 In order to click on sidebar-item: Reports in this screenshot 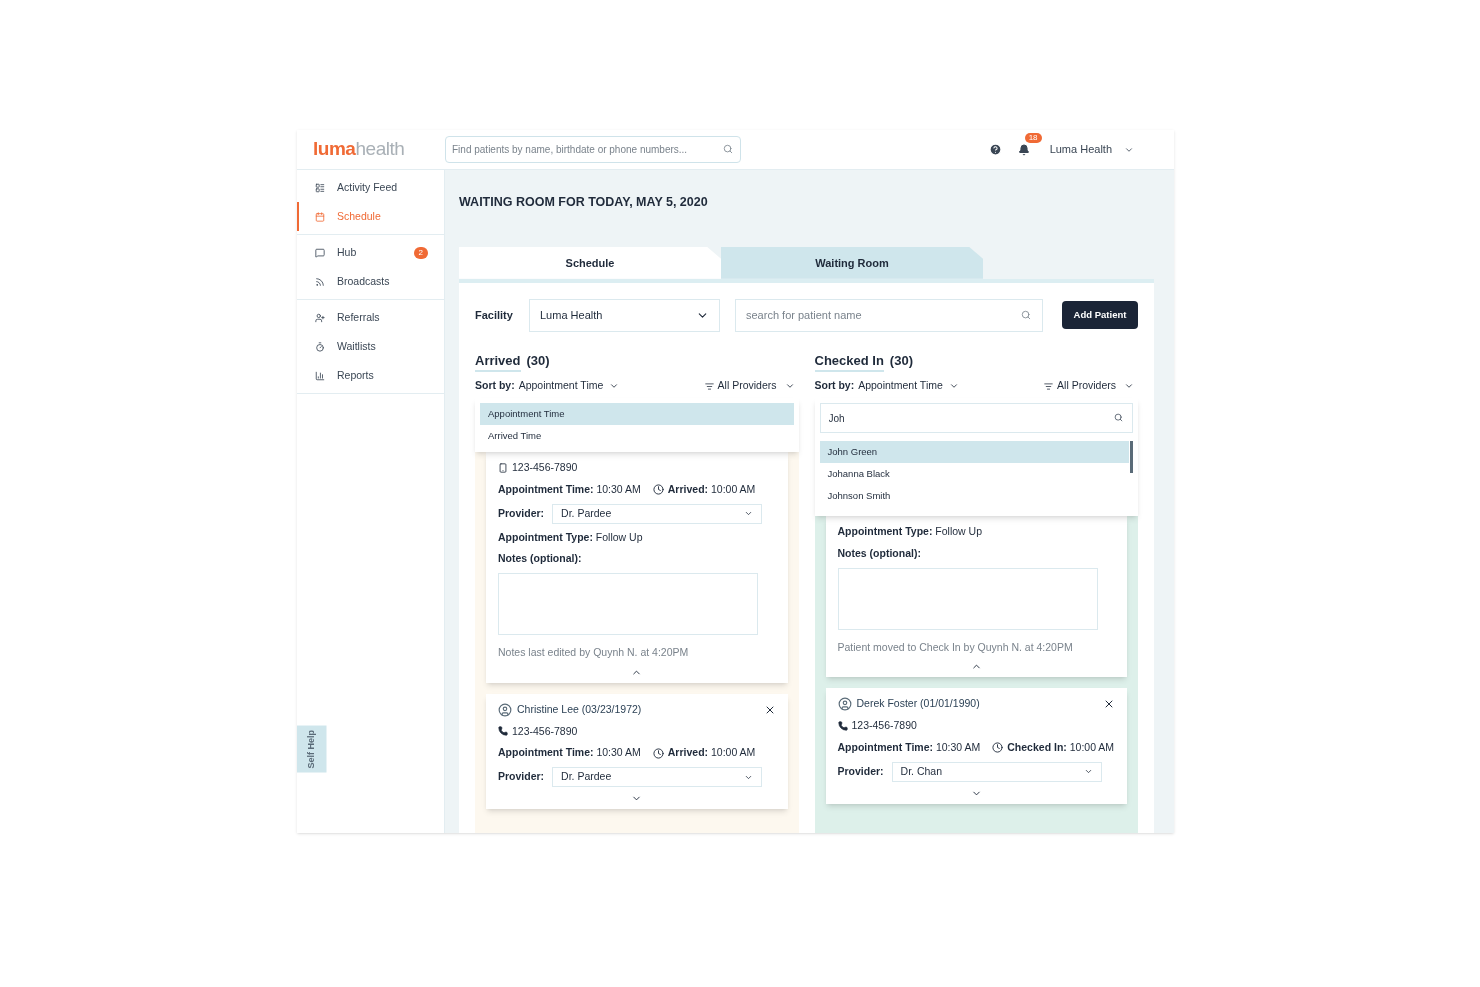, I will do `click(370, 375)`.